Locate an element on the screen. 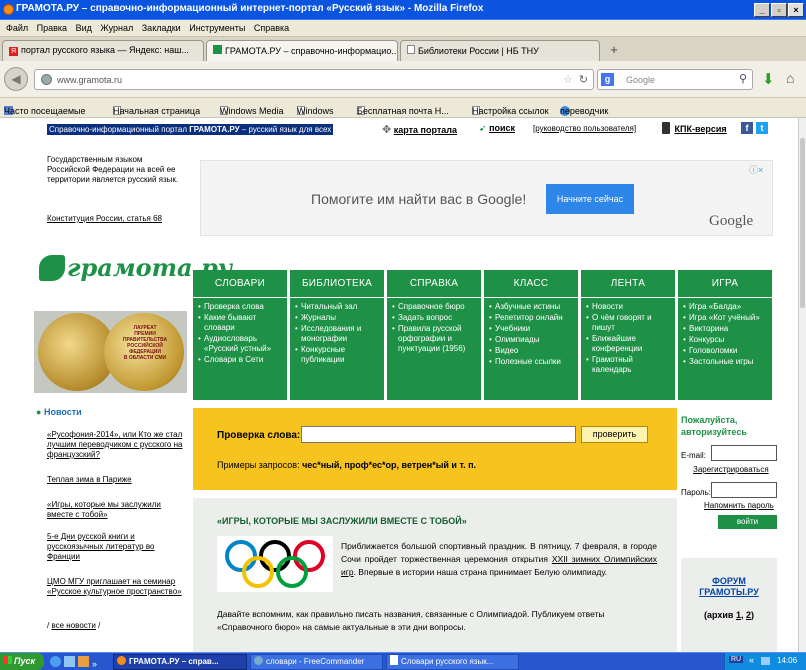  site-map-link: ✥ карта портала is located at coordinates (419, 129).